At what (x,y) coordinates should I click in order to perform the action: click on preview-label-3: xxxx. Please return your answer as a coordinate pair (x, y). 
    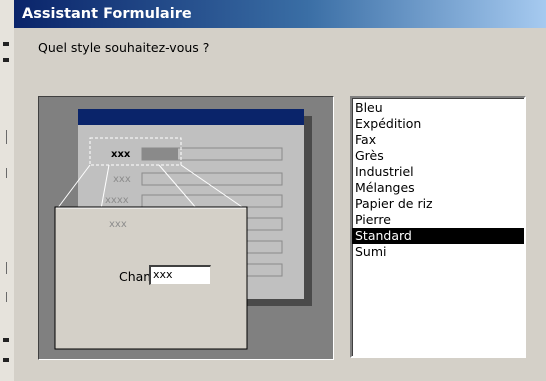
    Looking at the image, I should click on (117, 200).